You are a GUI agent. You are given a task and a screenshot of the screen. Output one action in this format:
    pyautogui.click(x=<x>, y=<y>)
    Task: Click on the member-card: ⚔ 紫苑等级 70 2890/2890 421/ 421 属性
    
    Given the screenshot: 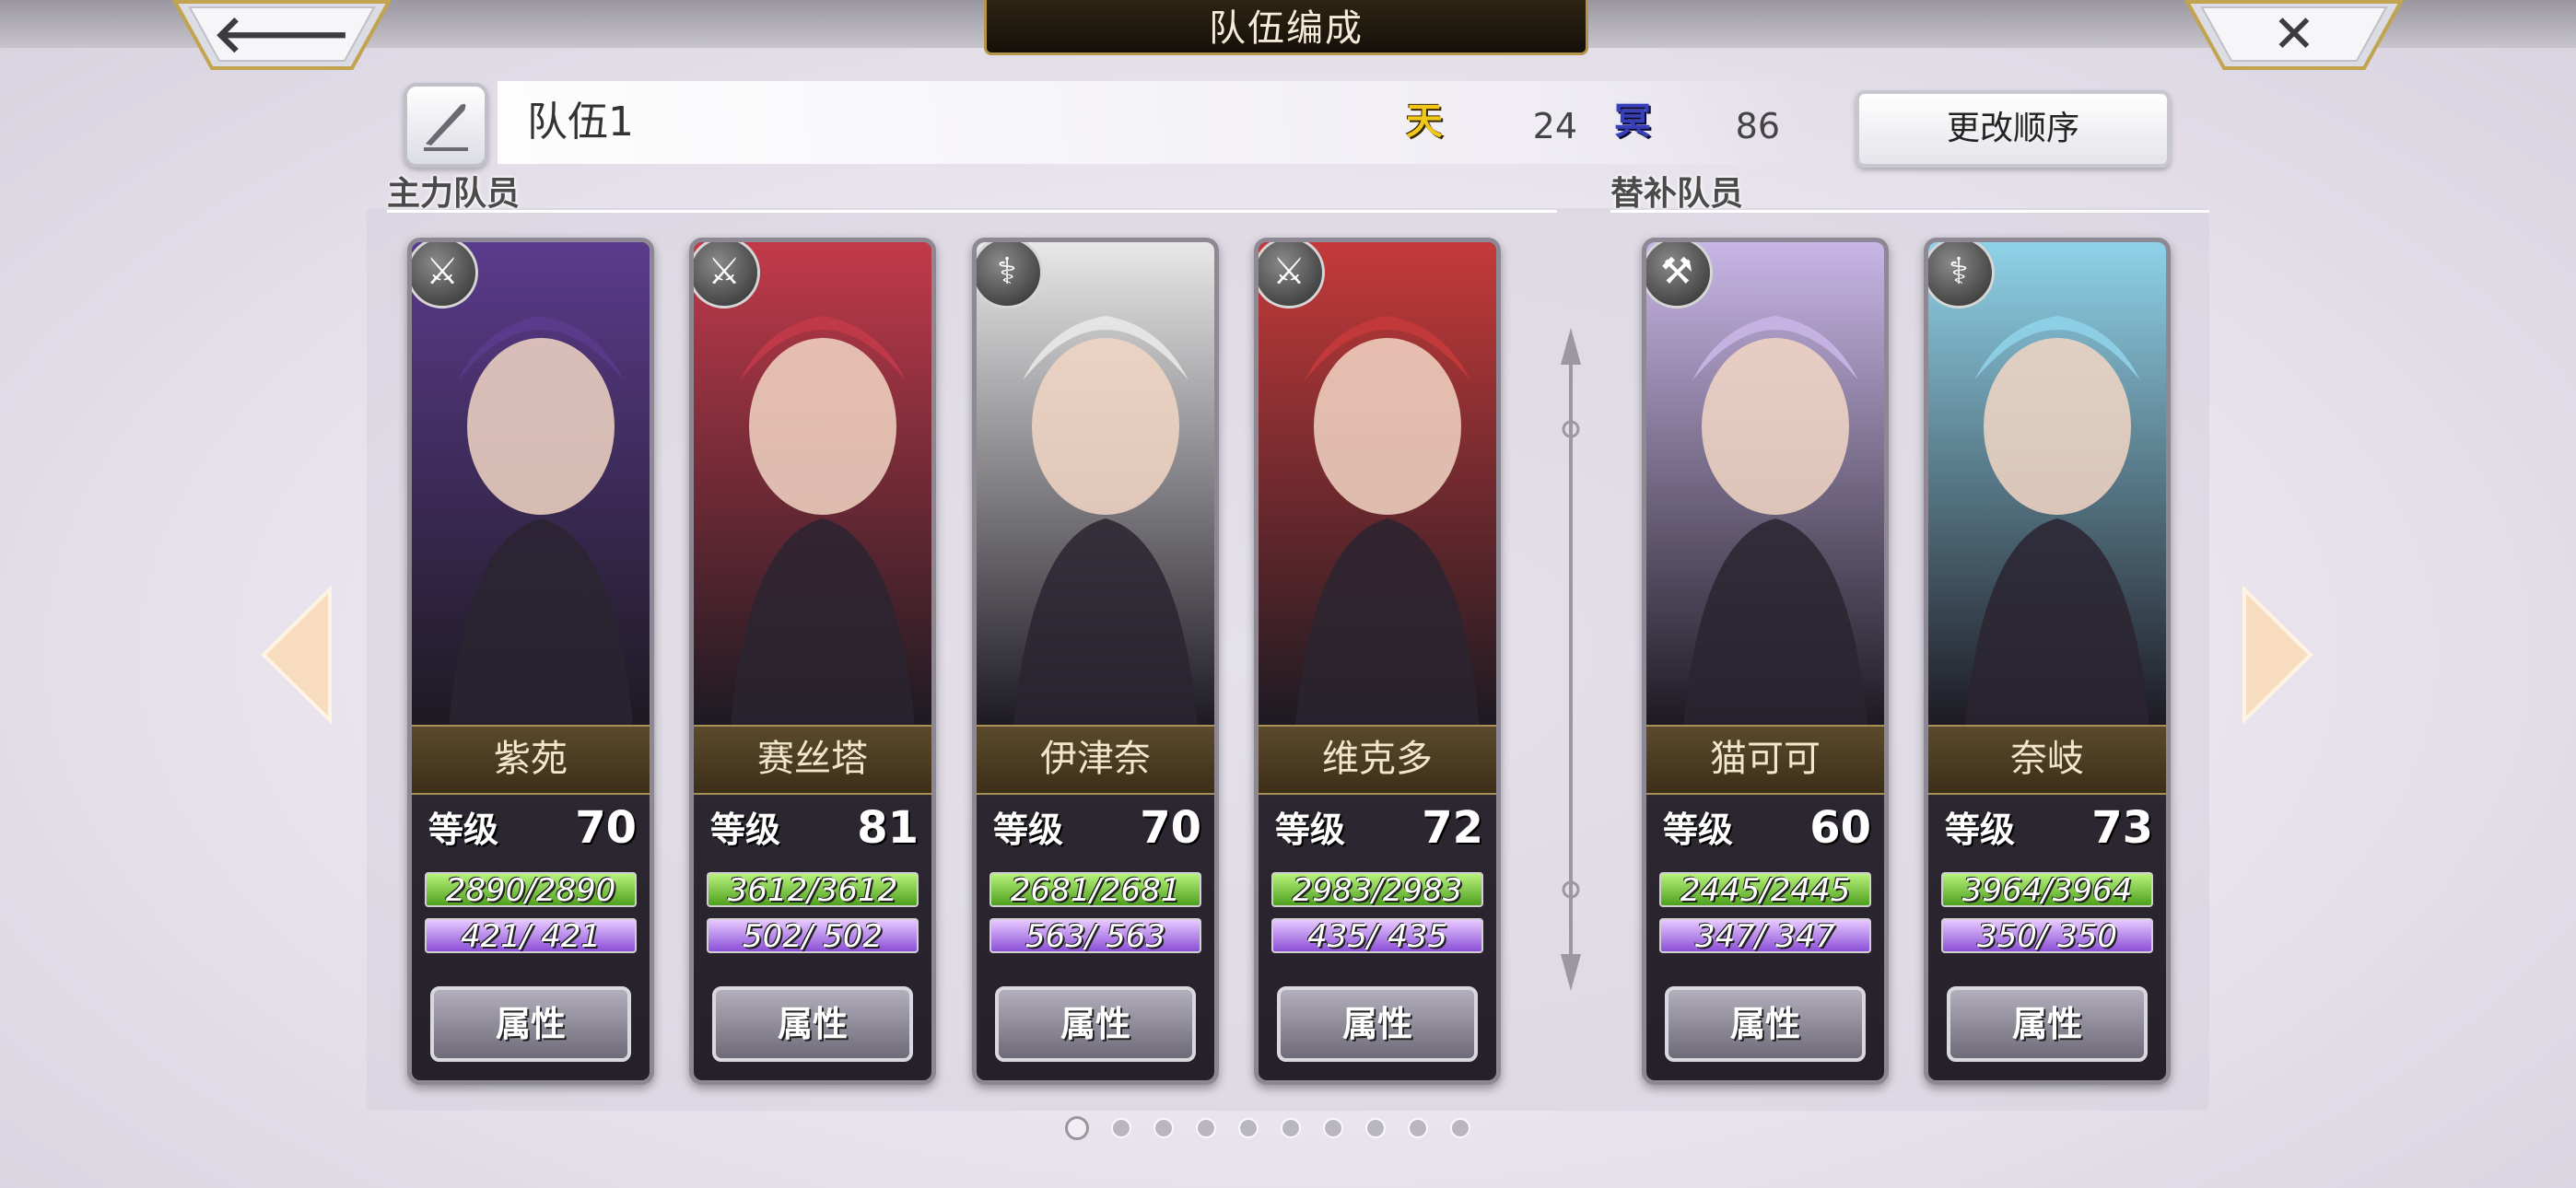 What is the action you would take?
    pyautogui.click(x=530, y=661)
    